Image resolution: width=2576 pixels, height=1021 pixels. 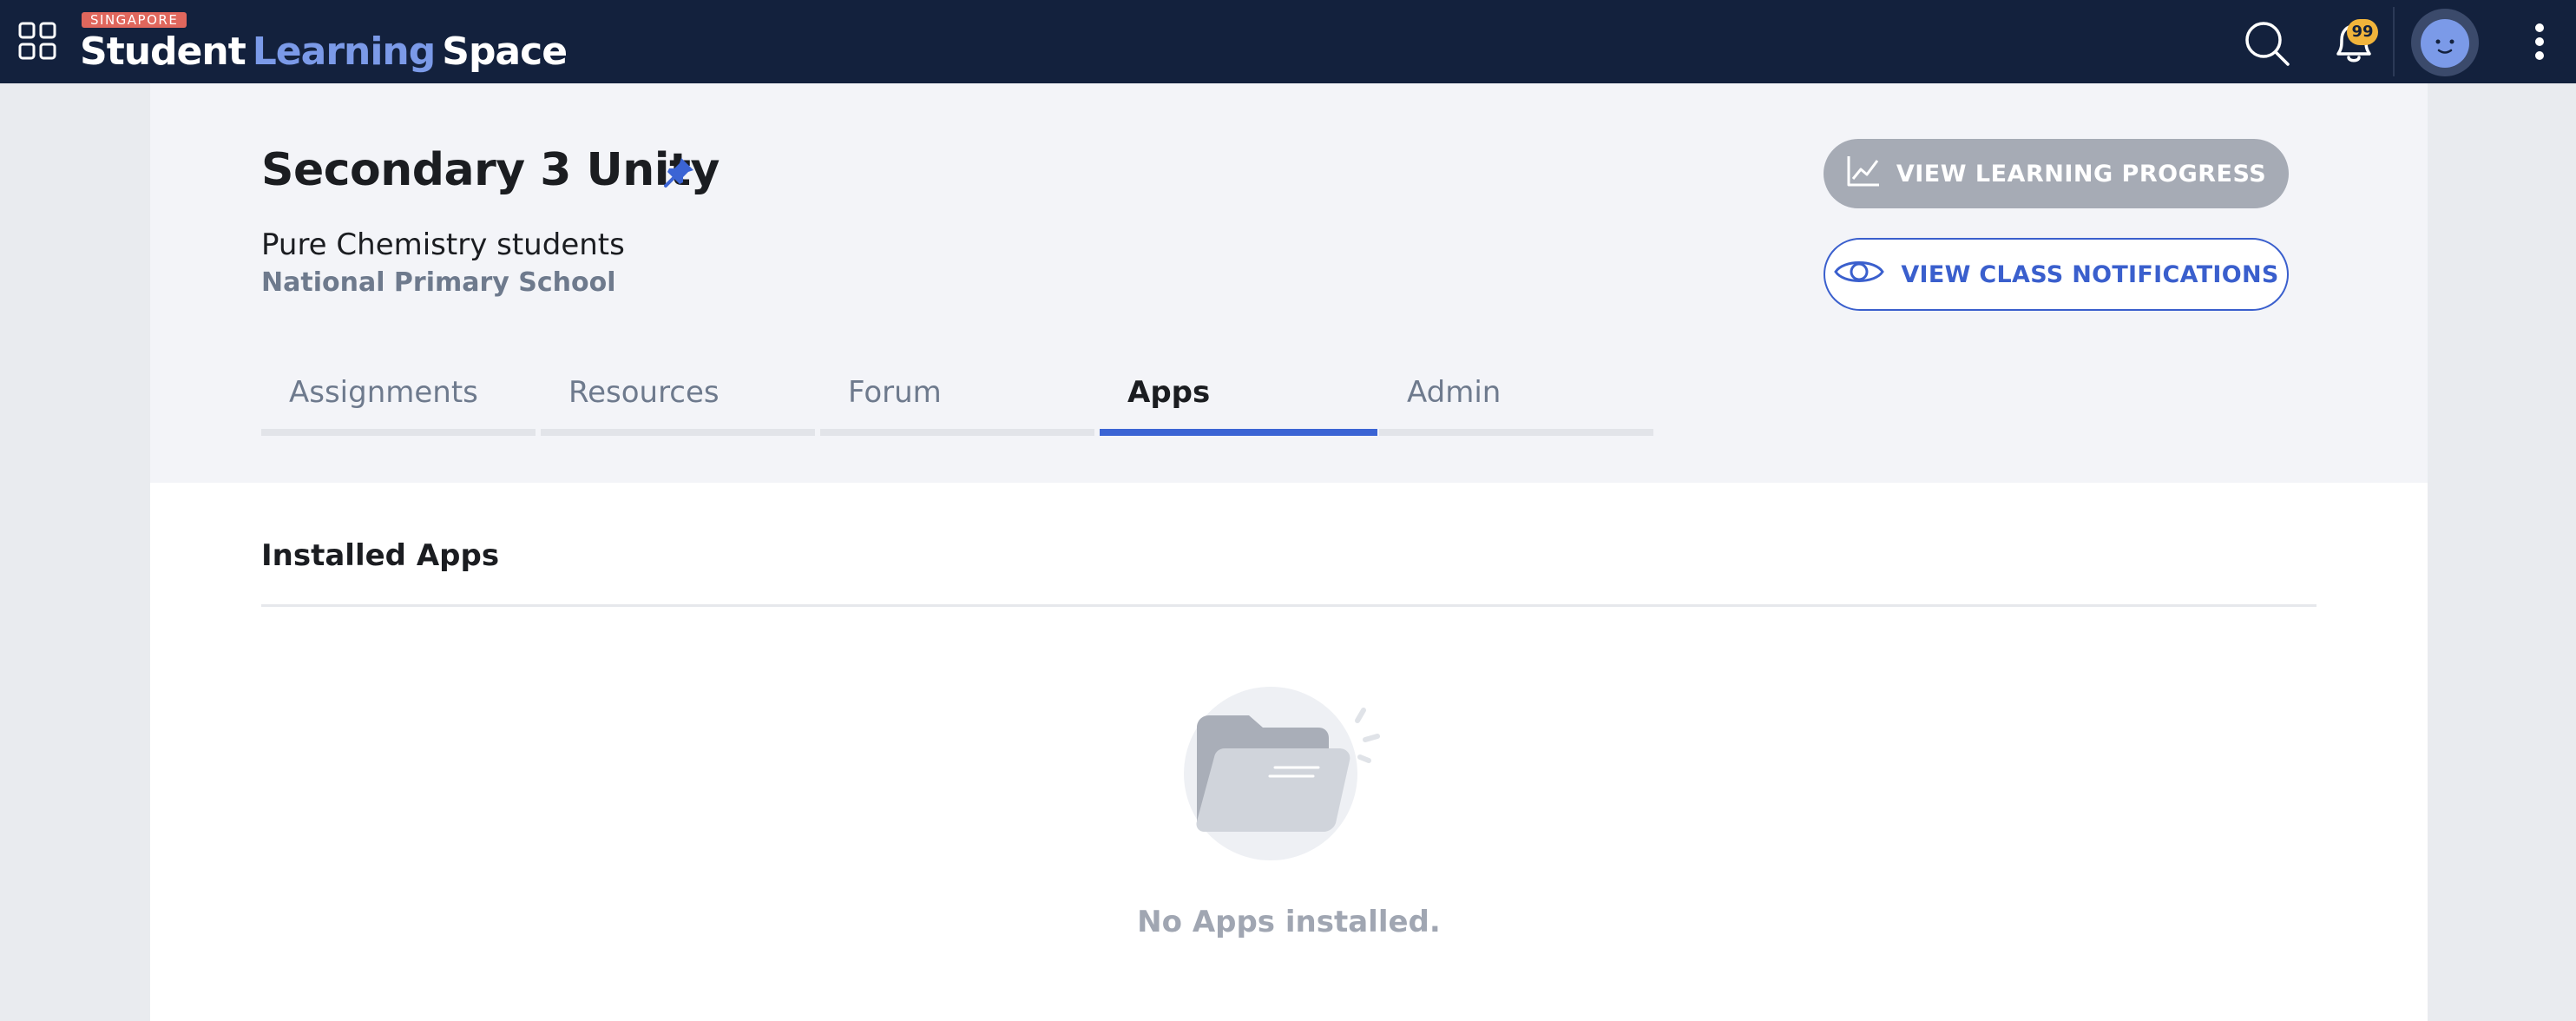 What do you see at coordinates (679, 172) in the screenshot?
I see `pin-icon` at bounding box center [679, 172].